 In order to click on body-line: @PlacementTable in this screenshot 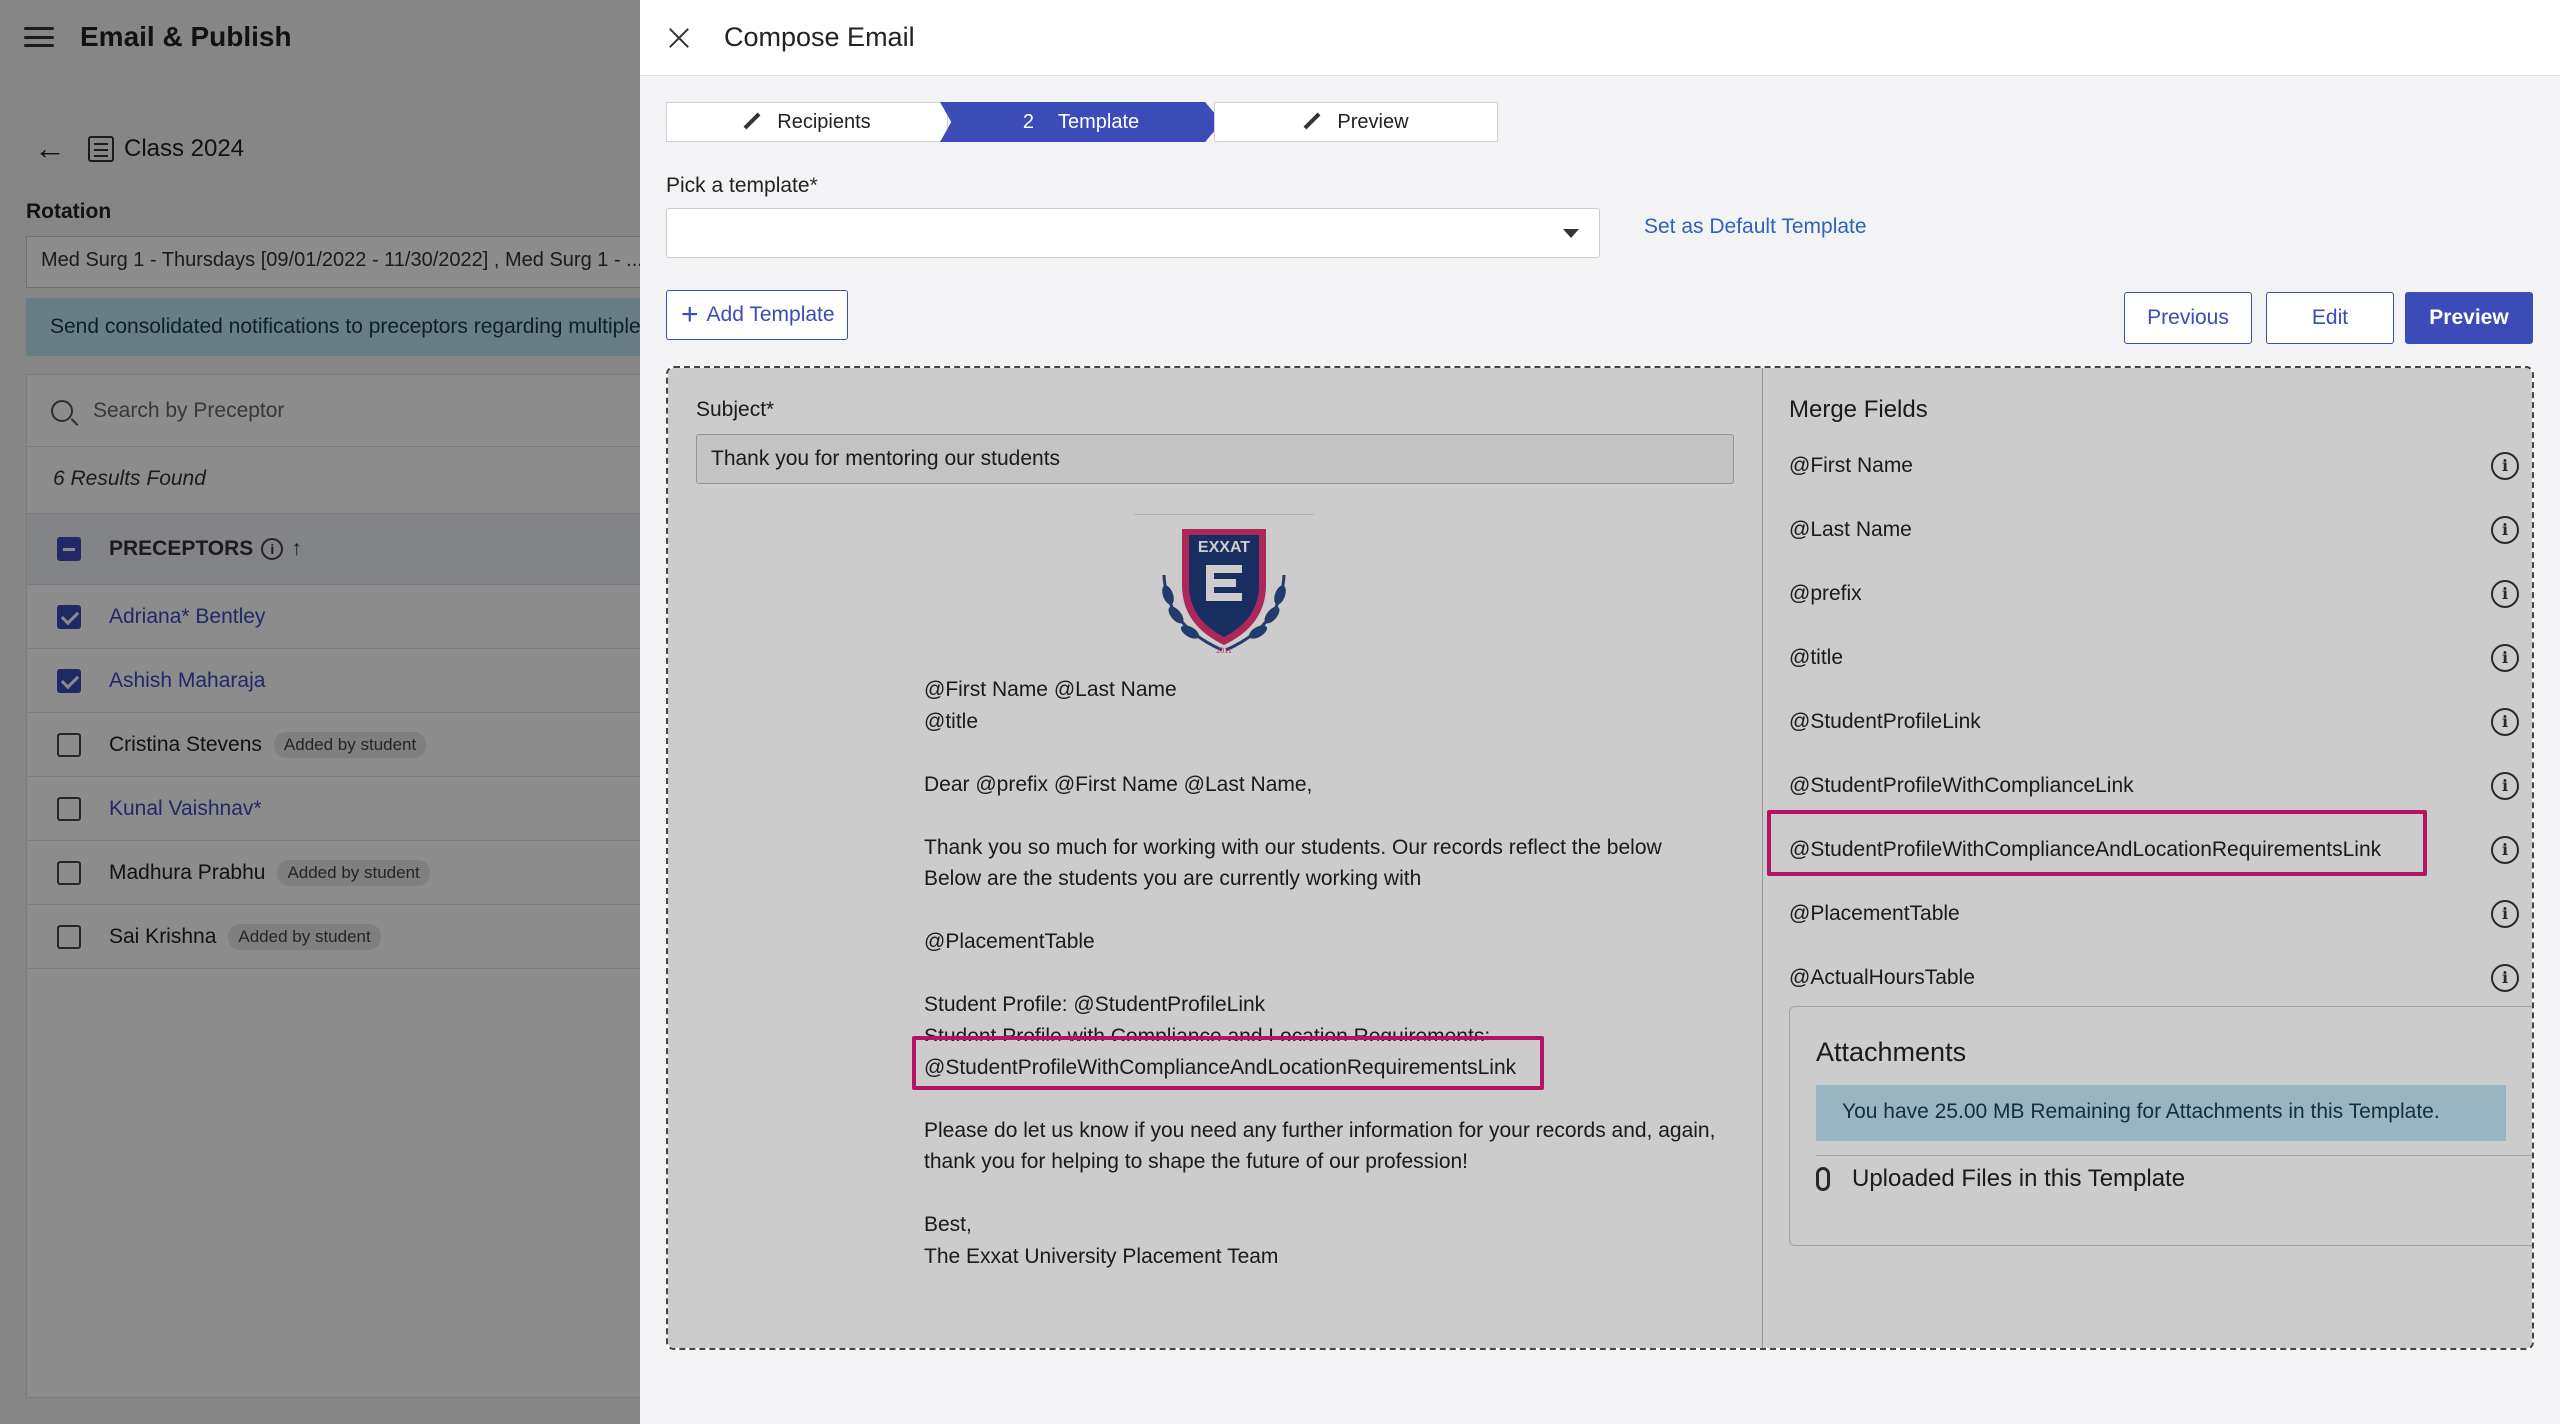, I will do `click(1009, 941)`.